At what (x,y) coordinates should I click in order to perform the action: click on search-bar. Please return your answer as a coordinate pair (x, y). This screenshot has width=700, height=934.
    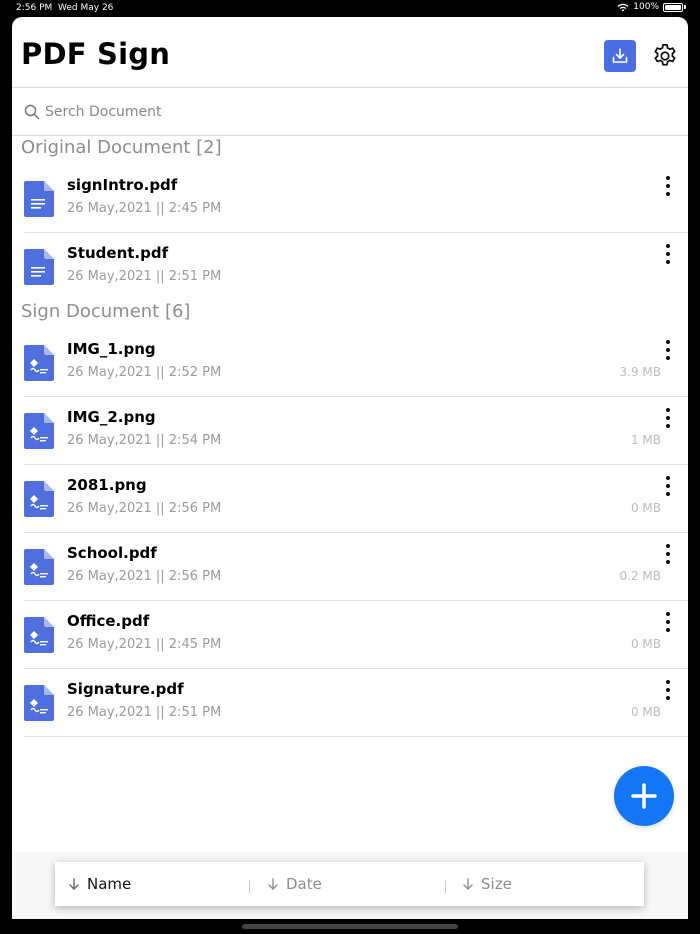
    Looking at the image, I should click on (350, 111).